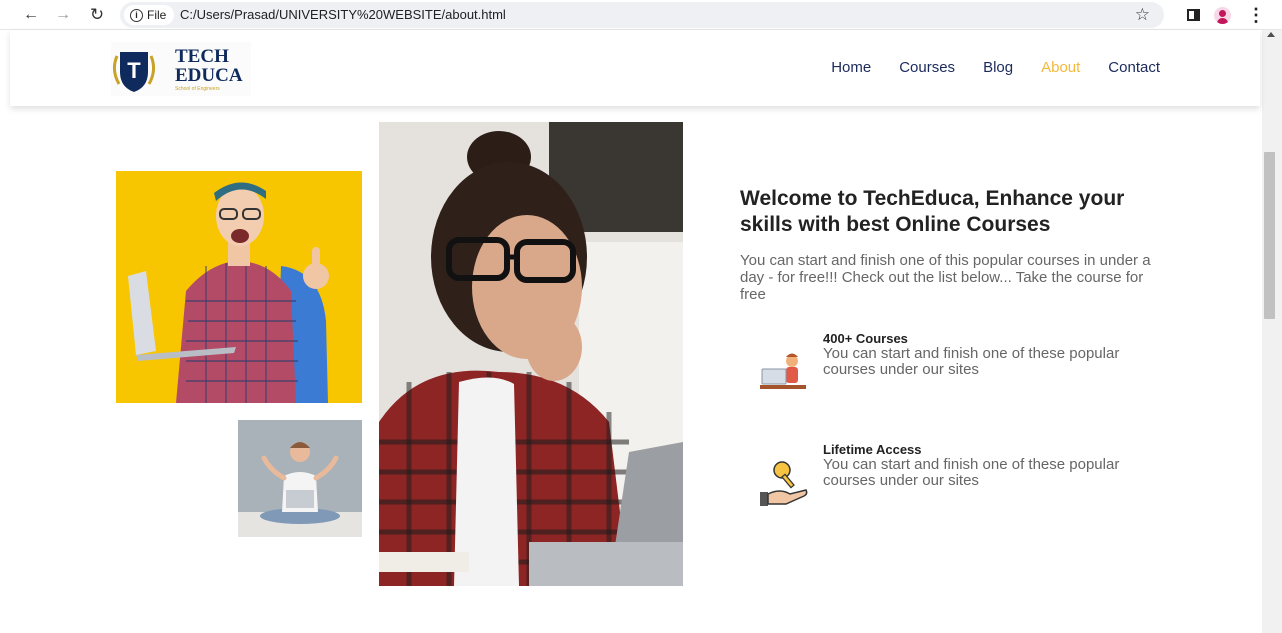 This screenshot has width=1282, height=633. I want to click on page-scrollbar, so click(1272, 331).